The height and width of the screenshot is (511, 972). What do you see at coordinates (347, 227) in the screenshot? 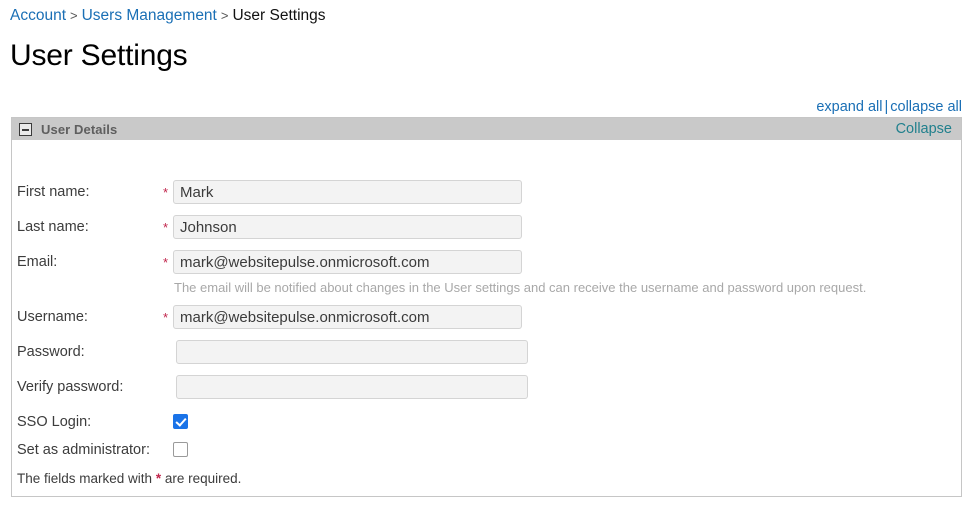
I see `last-name-input` at bounding box center [347, 227].